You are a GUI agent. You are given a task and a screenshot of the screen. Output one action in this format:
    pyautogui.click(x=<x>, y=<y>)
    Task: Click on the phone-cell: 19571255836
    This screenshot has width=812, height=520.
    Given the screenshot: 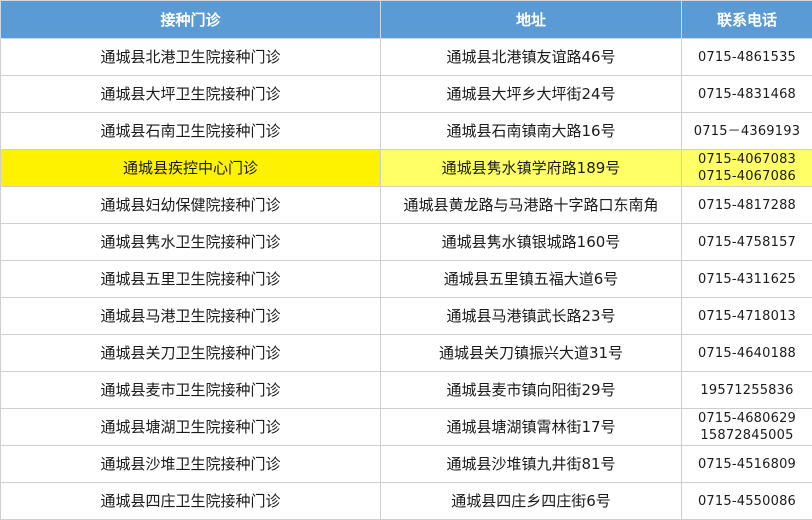 What is the action you would take?
    pyautogui.click(x=747, y=390)
    